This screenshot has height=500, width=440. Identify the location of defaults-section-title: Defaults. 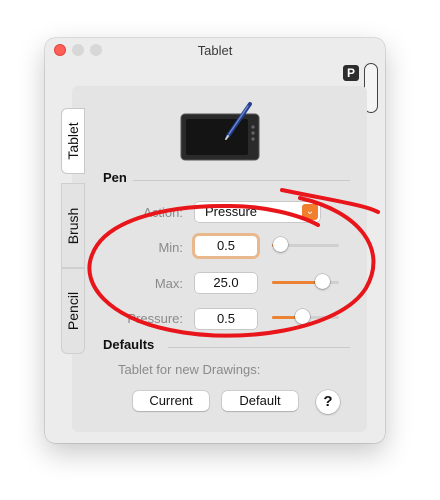
(129, 344).